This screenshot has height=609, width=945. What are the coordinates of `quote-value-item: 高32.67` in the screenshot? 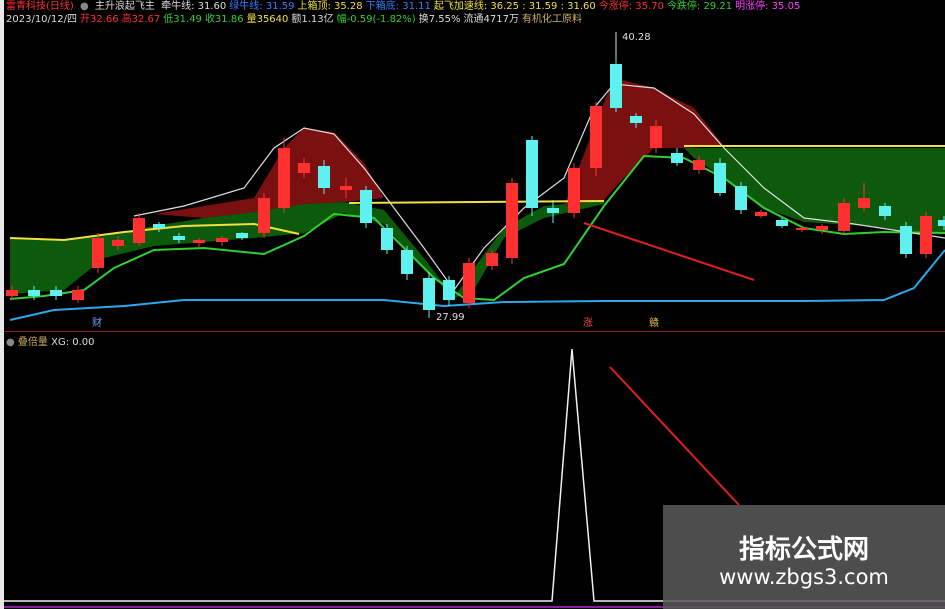 It's located at (141, 19).